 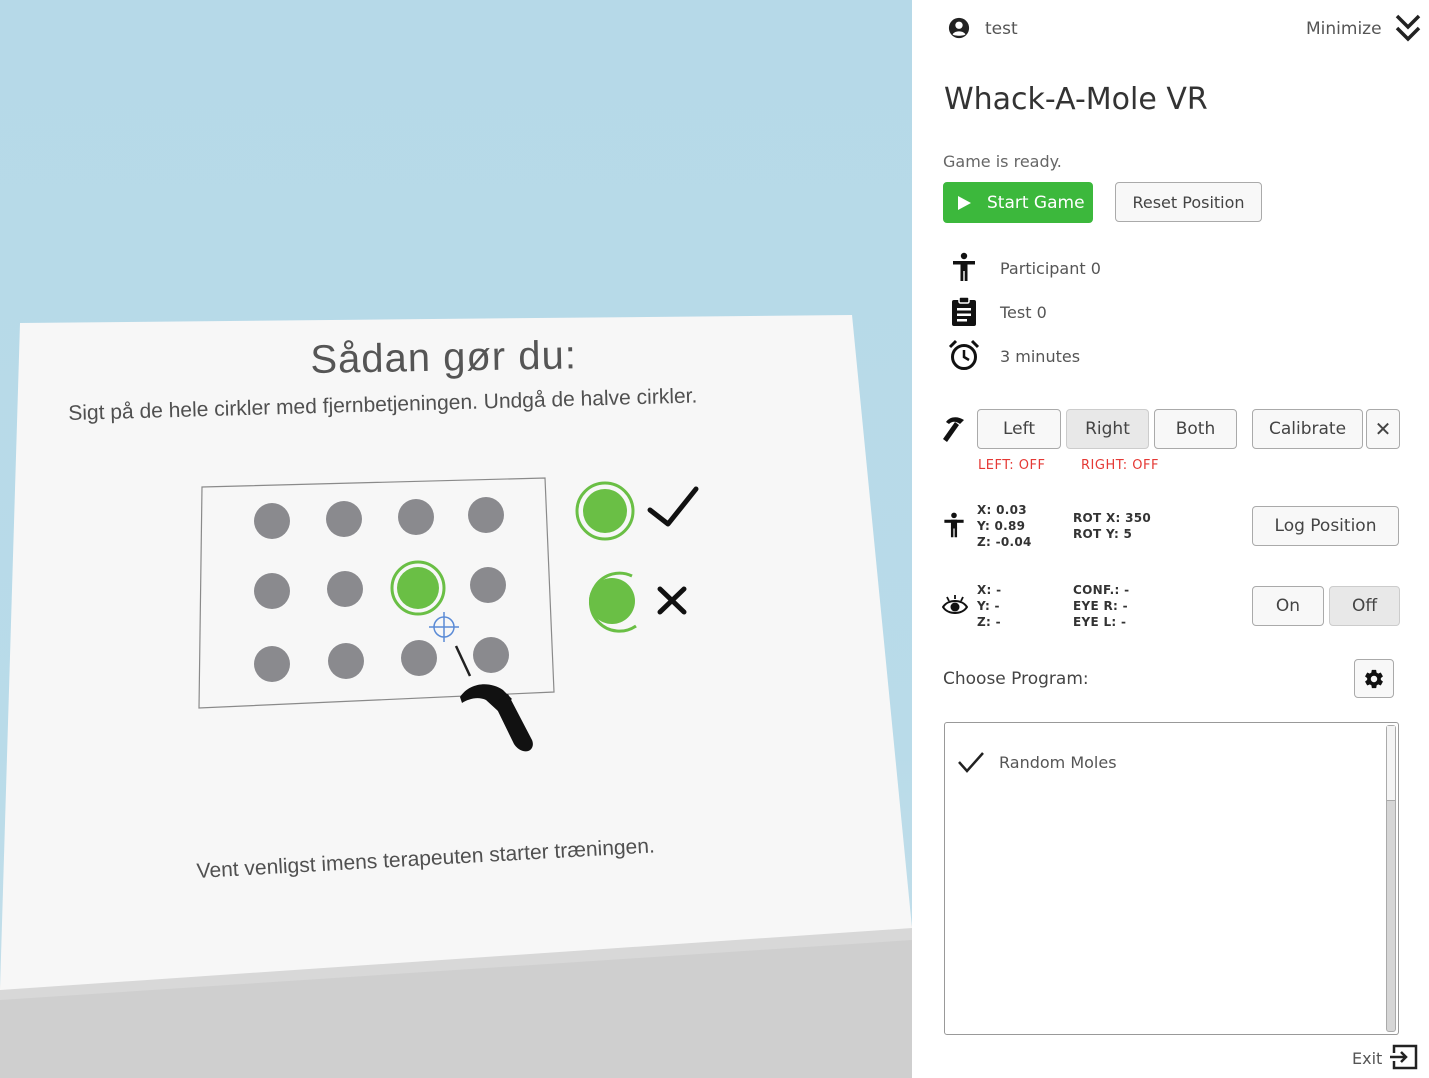 What do you see at coordinates (1076, 99) in the screenshot?
I see `app-title: Whack-A-Mole VR` at bounding box center [1076, 99].